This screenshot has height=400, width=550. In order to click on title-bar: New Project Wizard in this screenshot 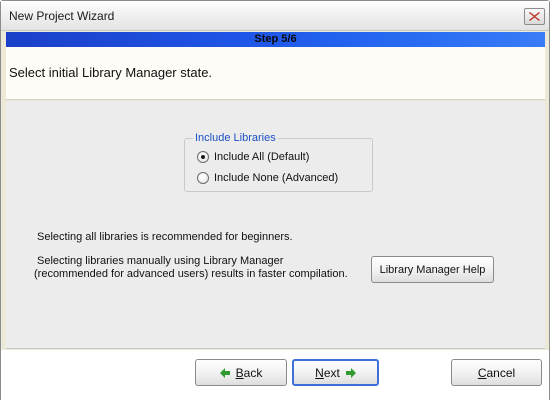, I will do `click(275, 16)`.